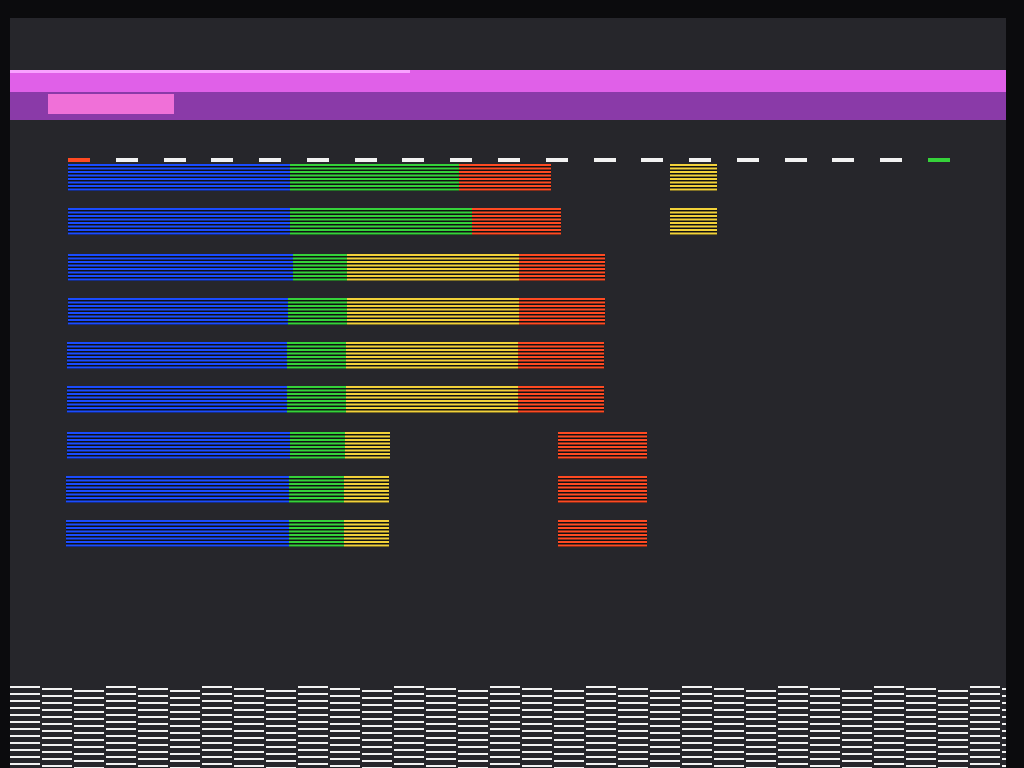 The width and height of the screenshot is (1024, 768). What do you see at coordinates (508, 81) in the screenshot?
I see `magenta-band-top` at bounding box center [508, 81].